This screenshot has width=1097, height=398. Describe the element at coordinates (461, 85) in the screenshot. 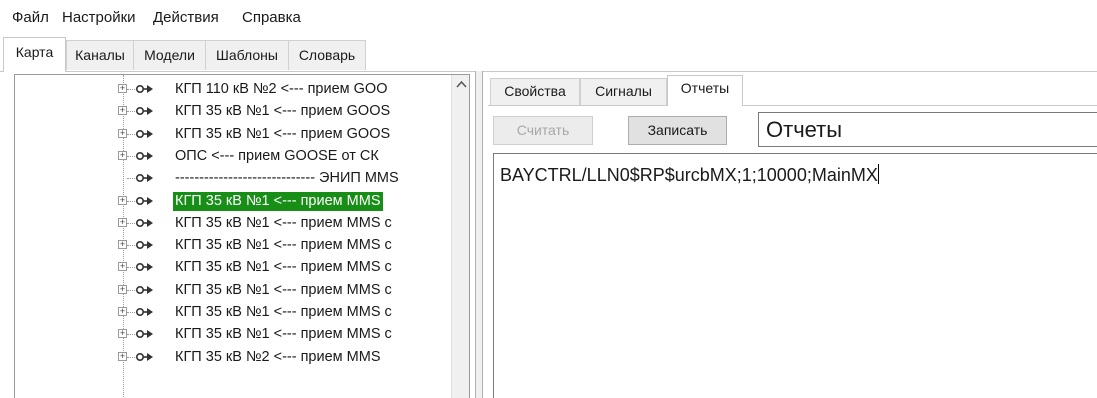

I see `scroll-up-arrow-icon` at that location.